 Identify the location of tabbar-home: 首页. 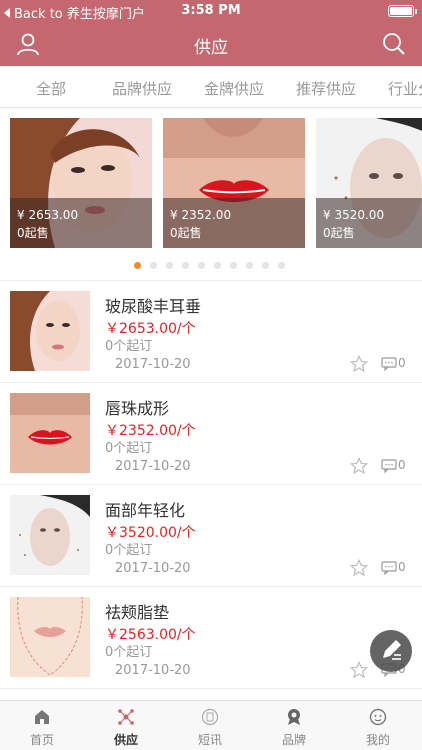
(42, 725).